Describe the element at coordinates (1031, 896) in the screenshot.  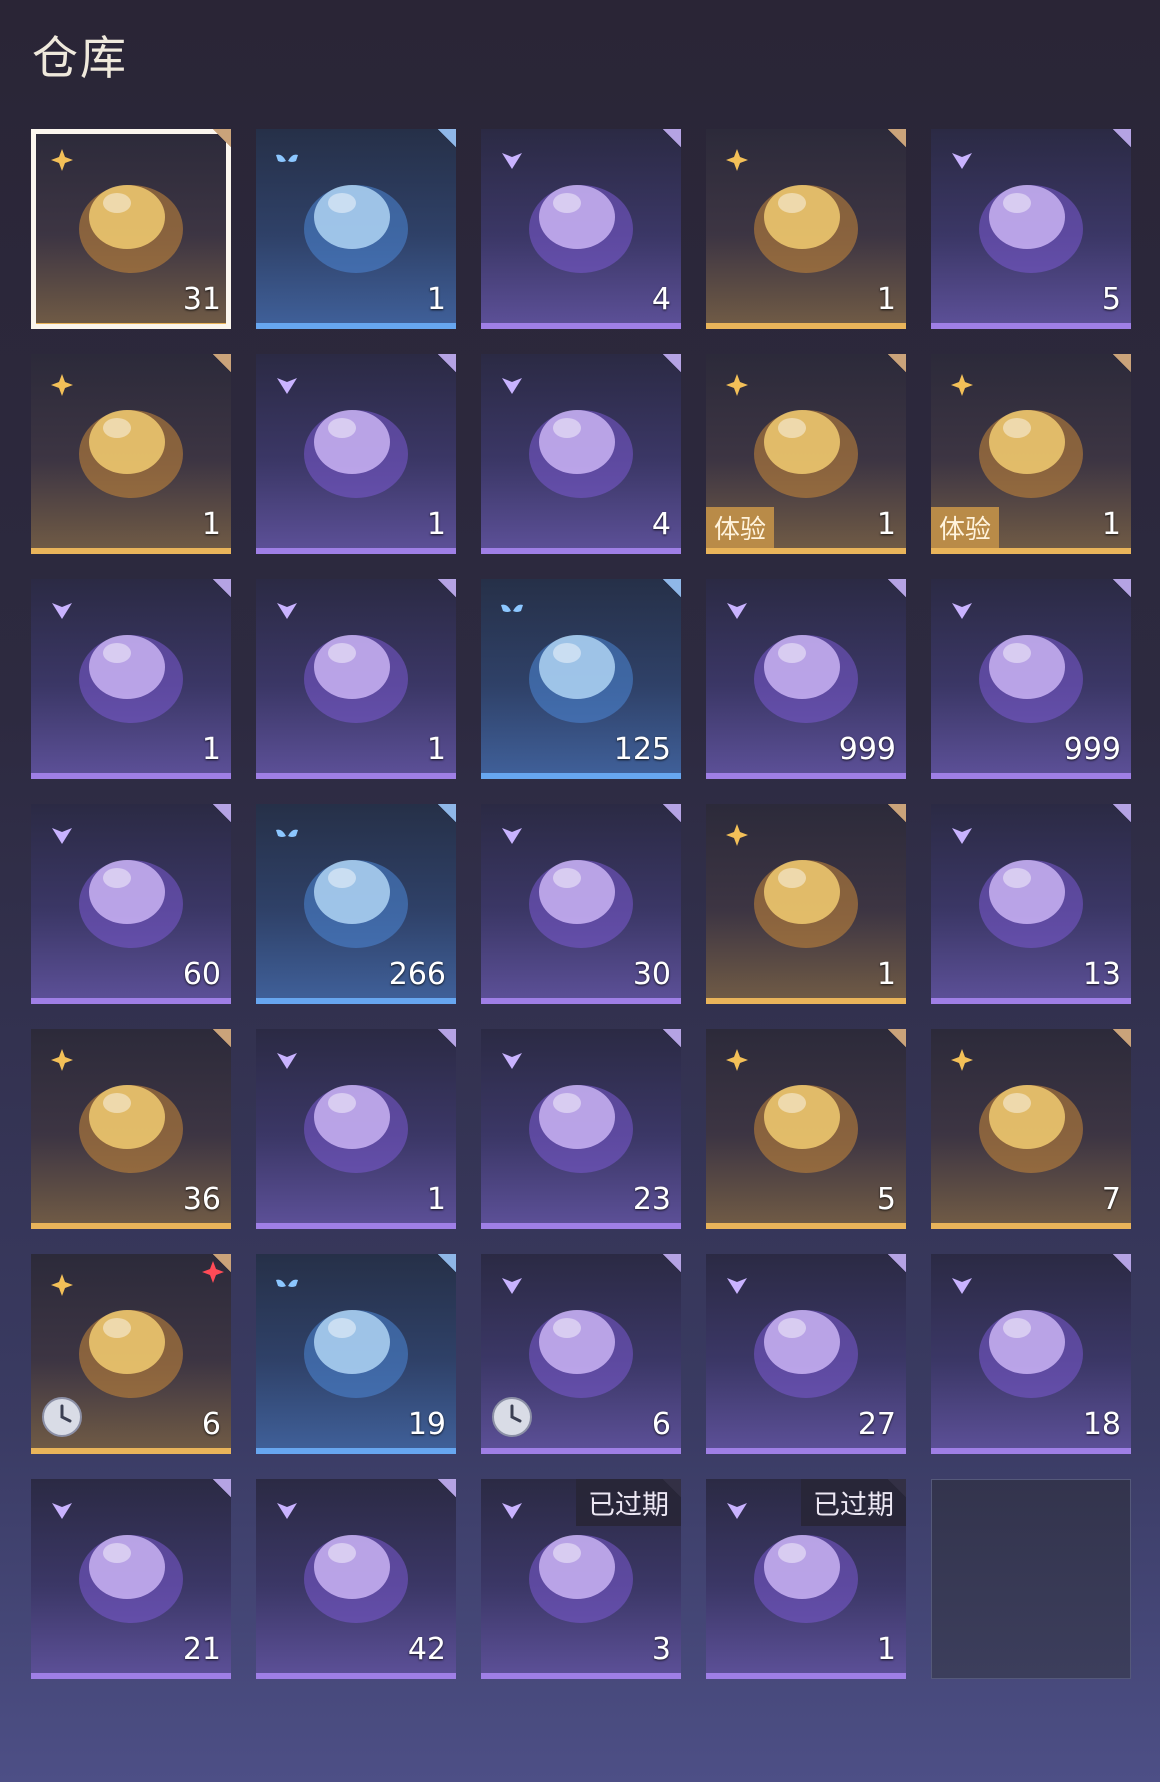
I see `puzzle-piece-icon` at that location.